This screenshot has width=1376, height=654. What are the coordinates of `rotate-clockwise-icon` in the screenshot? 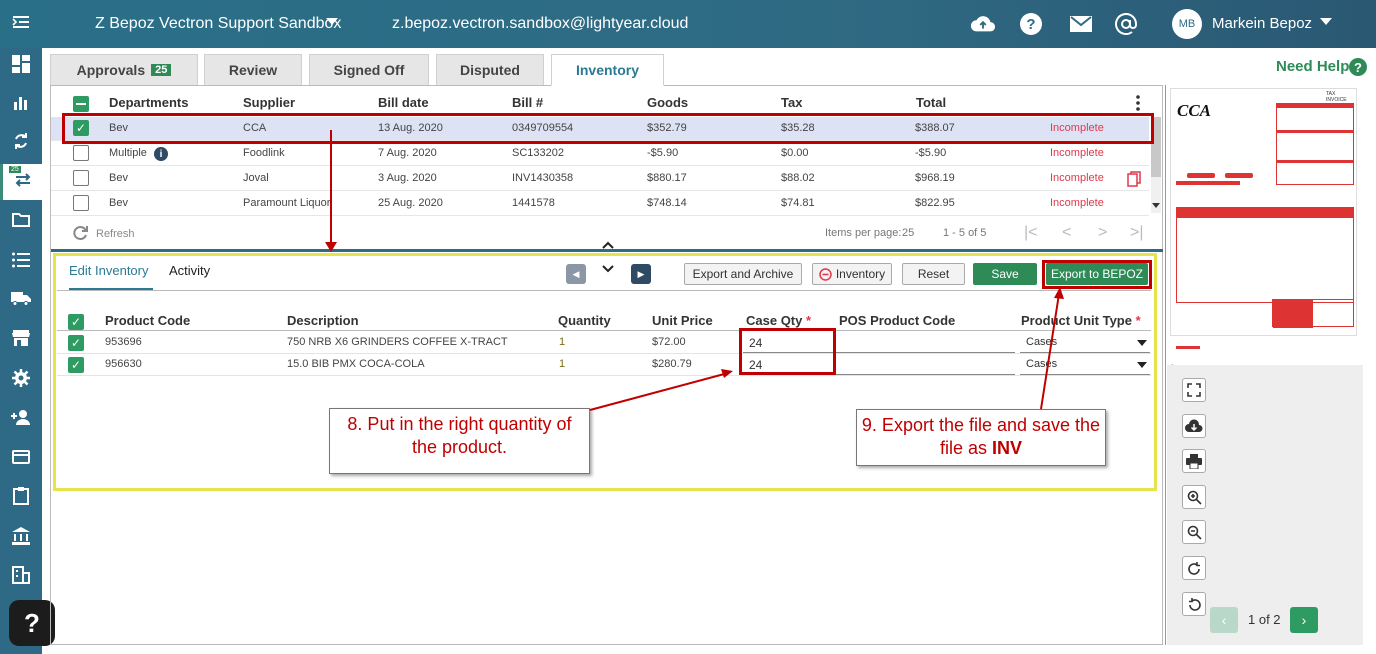 It's located at (1194, 568).